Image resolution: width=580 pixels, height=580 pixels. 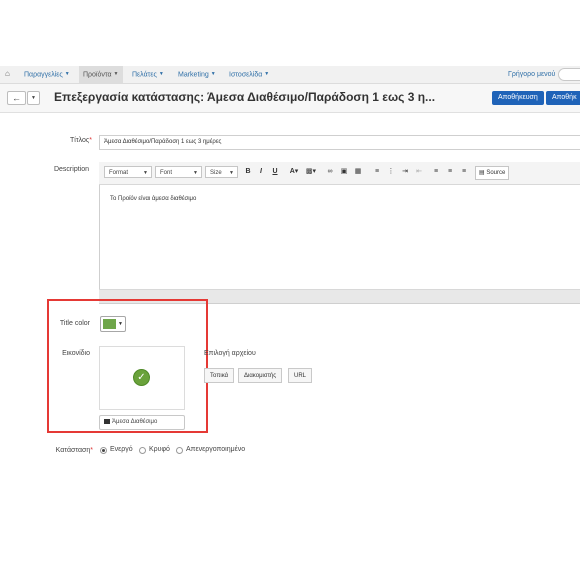 I want to click on file-local-button: Τοπικά, so click(x=219, y=375).